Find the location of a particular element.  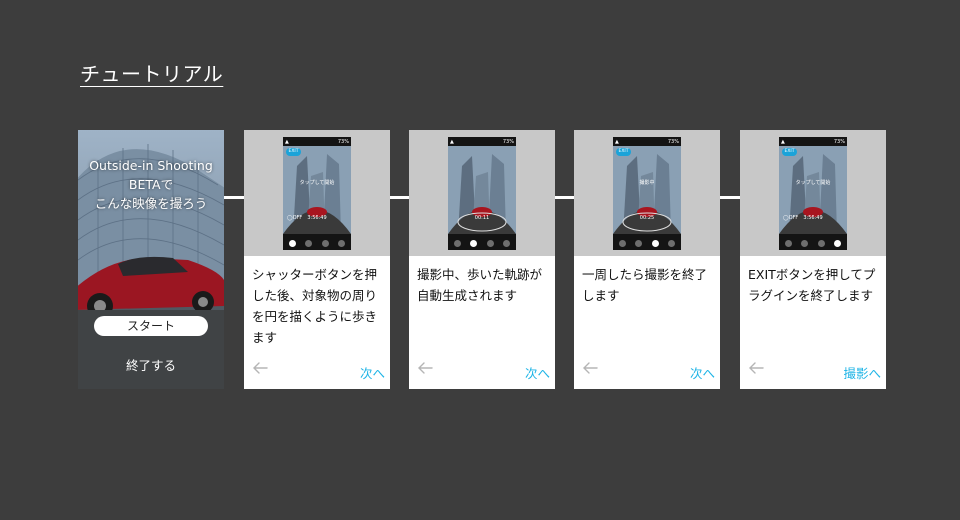

start-button: スタート is located at coordinates (151, 326).